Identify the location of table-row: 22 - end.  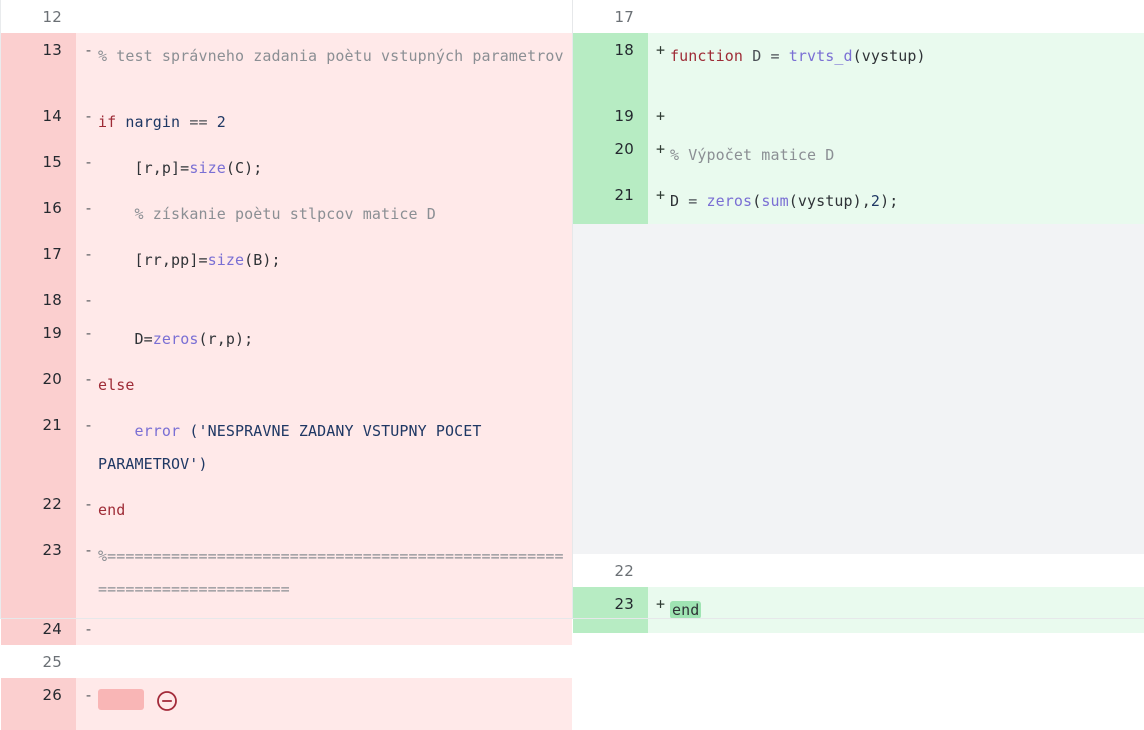
(286, 510).